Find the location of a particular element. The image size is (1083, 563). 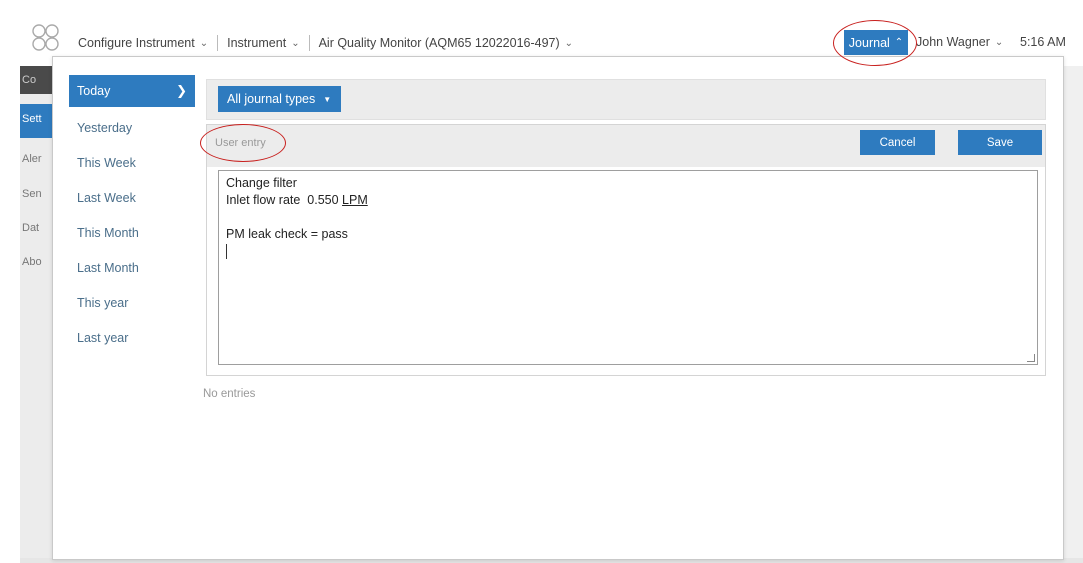

clock: 5:16 AM is located at coordinates (1043, 42).